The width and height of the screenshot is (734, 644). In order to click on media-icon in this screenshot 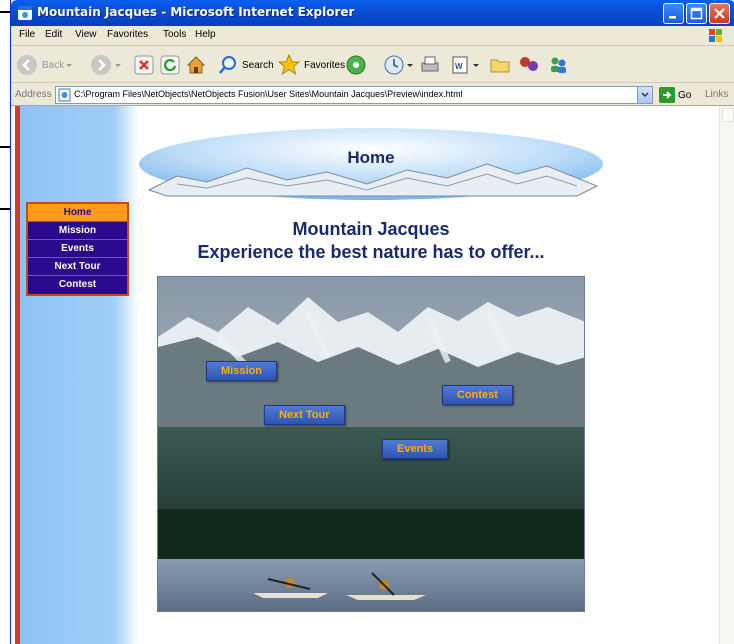, I will do `click(356, 65)`.